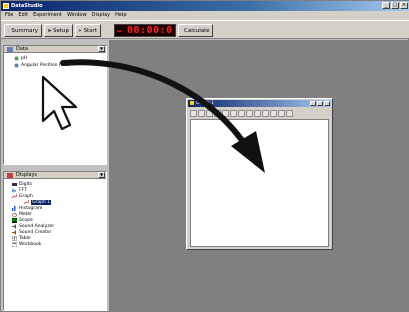 This screenshot has height=312, width=409. Describe the element at coordinates (37, 226) in the screenshot. I see `display-item-label: Sound Analyzer` at that location.